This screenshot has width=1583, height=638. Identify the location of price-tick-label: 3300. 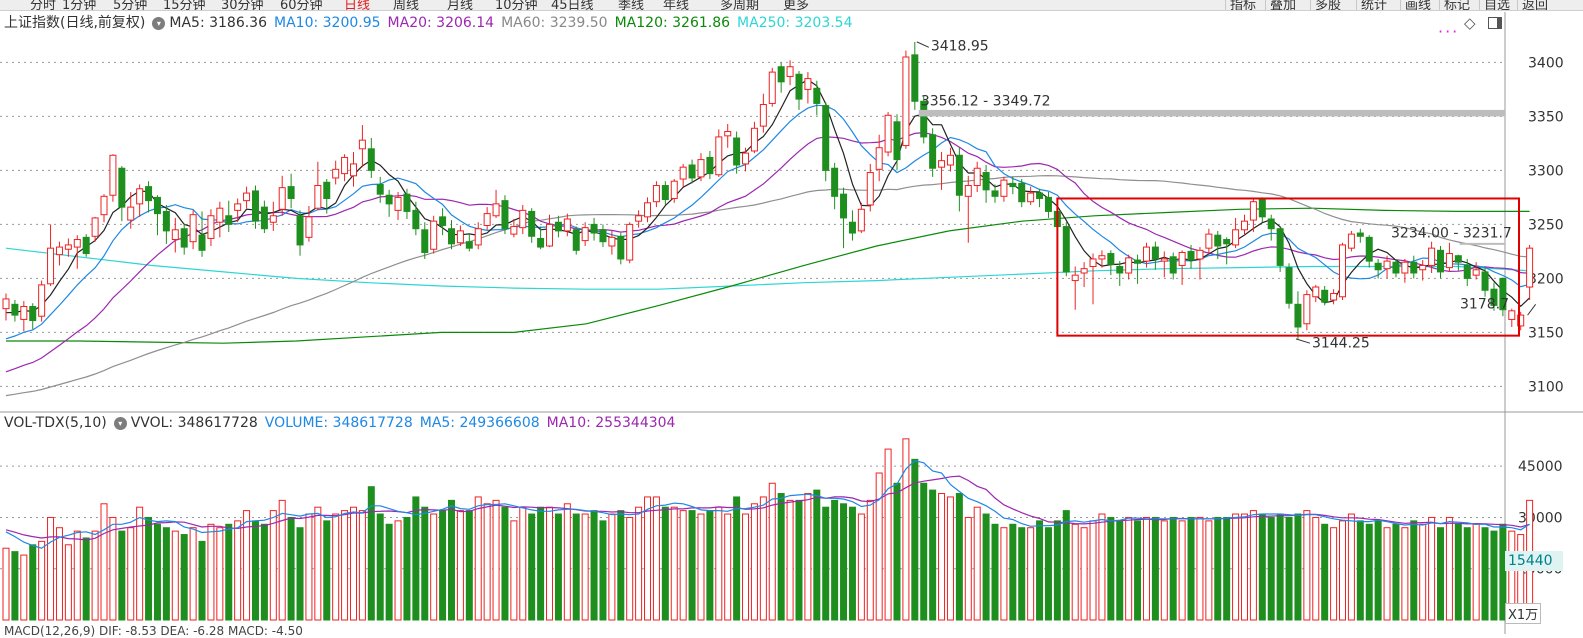
(1546, 171).